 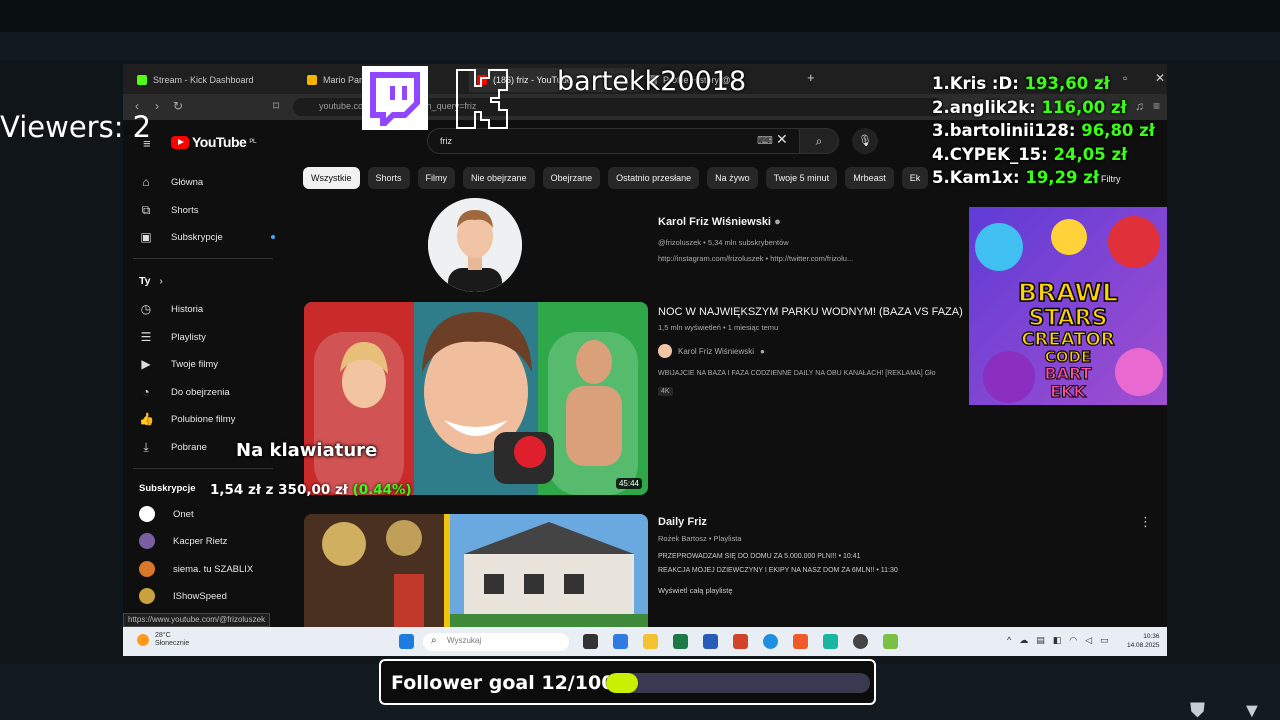 I want to click on powerpoint-icon, so click(x=740, y=641).